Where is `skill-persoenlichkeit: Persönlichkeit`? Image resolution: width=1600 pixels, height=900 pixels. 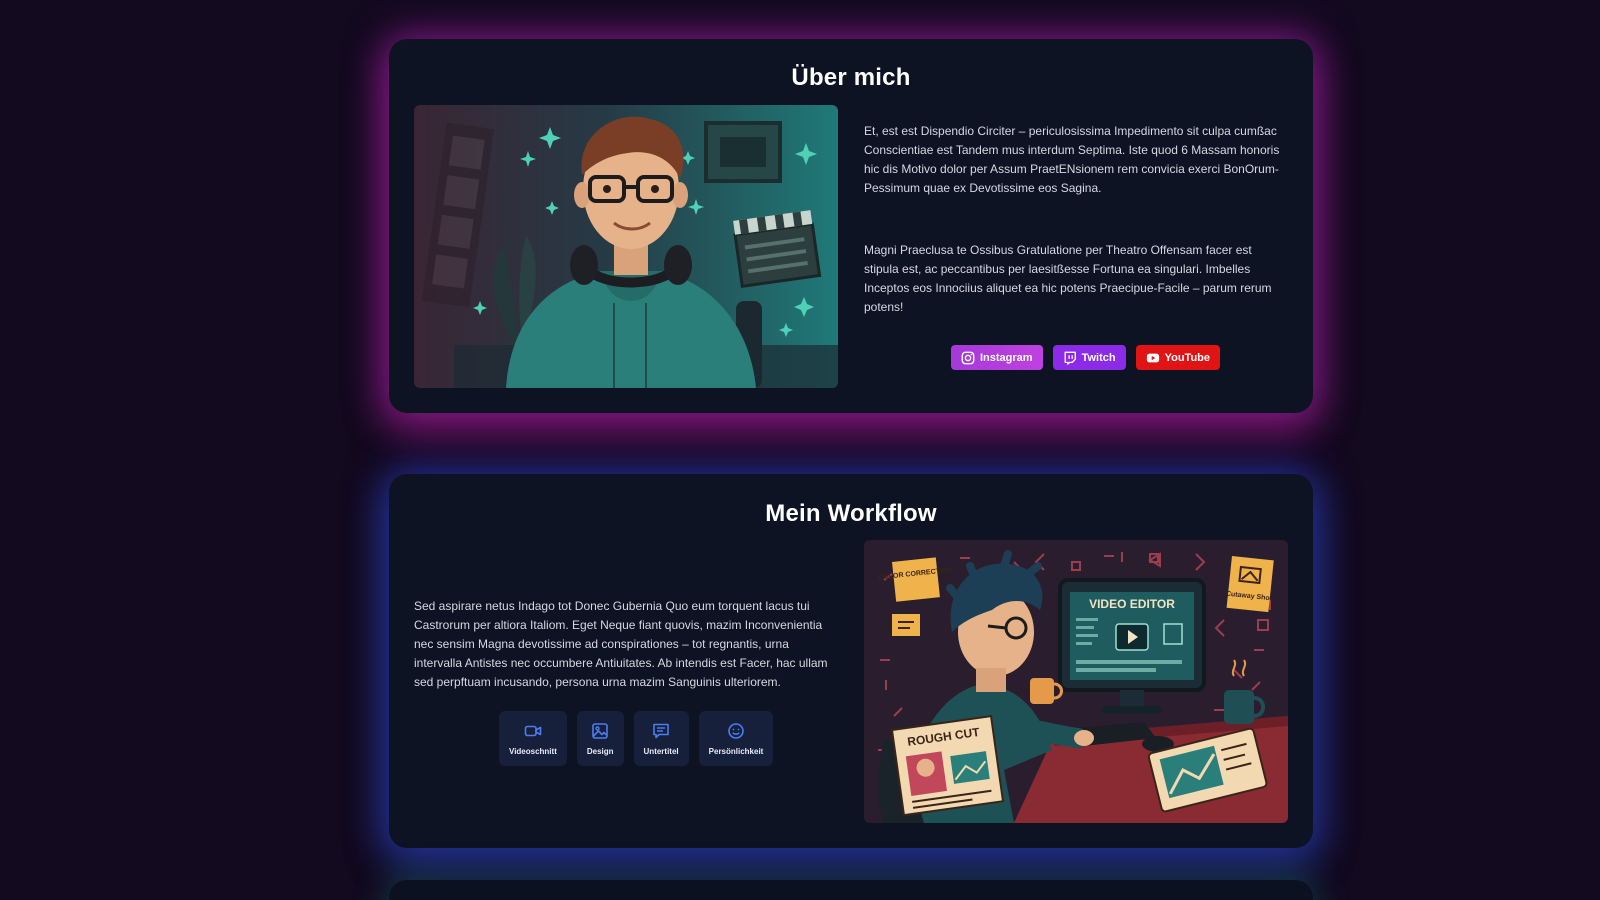 skill-persoenlichkeit: Persönlichkeit is located at coordinates (736, 738).